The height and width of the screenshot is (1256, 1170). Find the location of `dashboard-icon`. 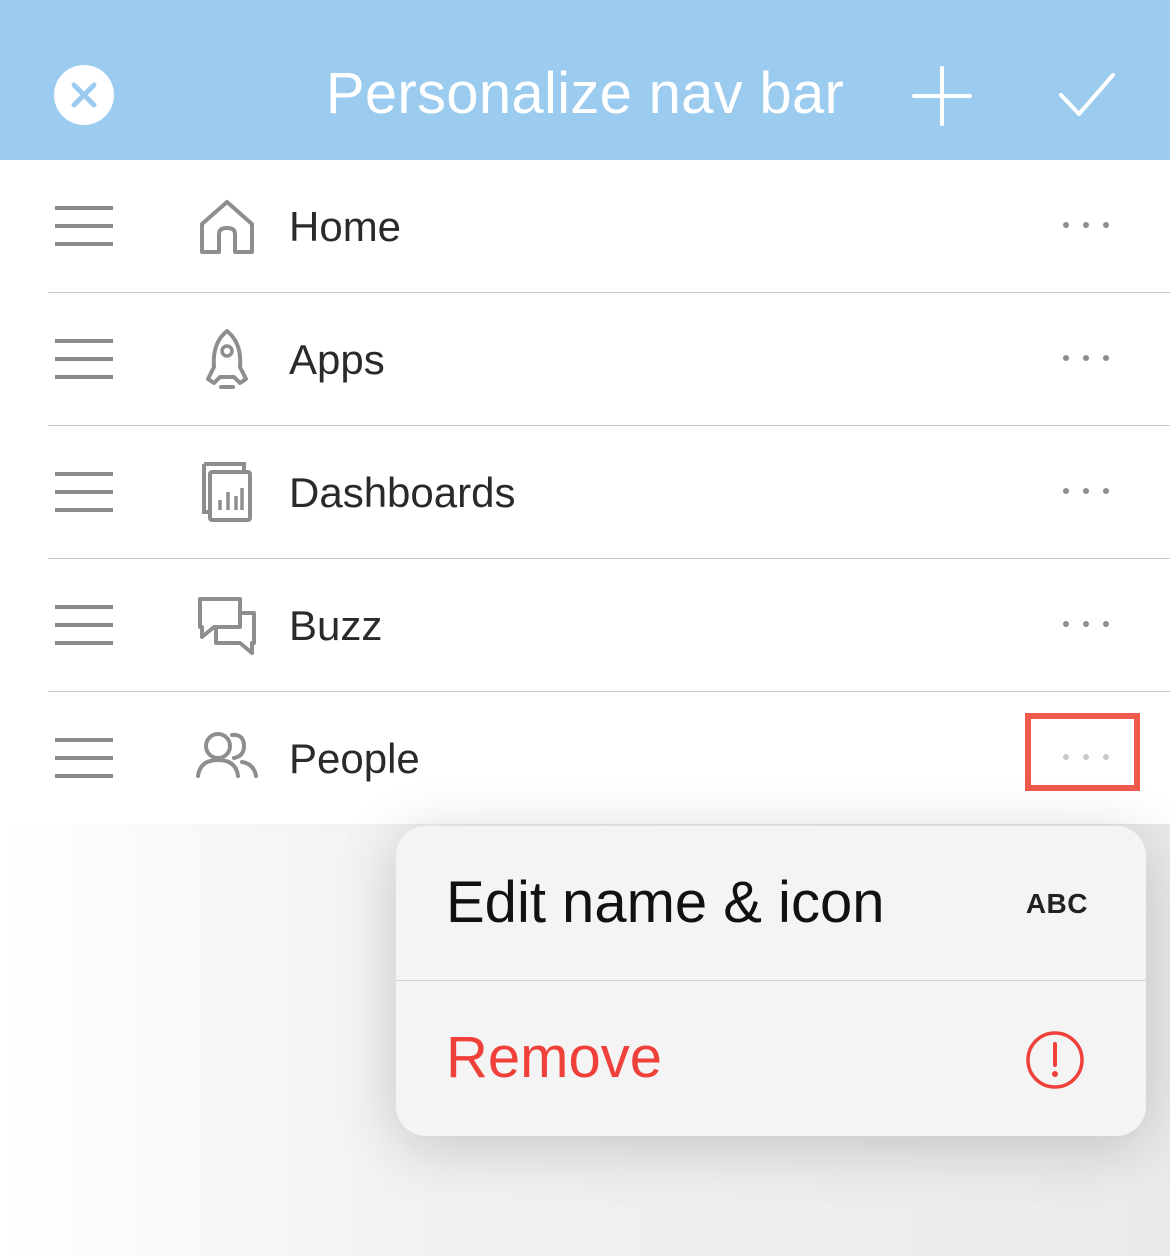

dashboard-icon is located at coordinates (227, 492).